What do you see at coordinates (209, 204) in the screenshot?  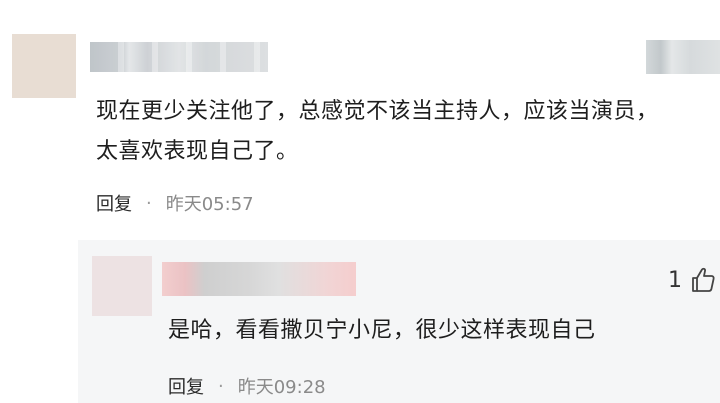 I see `comment-timestamp: 昨天05:57` at bounding box center [209, 204].